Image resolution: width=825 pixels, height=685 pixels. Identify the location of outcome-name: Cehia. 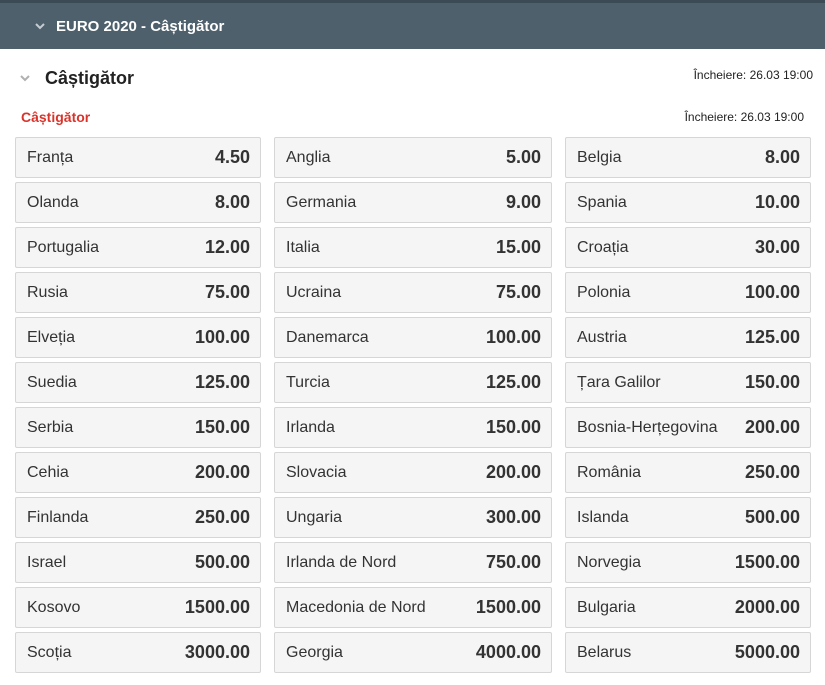
(48, 472).